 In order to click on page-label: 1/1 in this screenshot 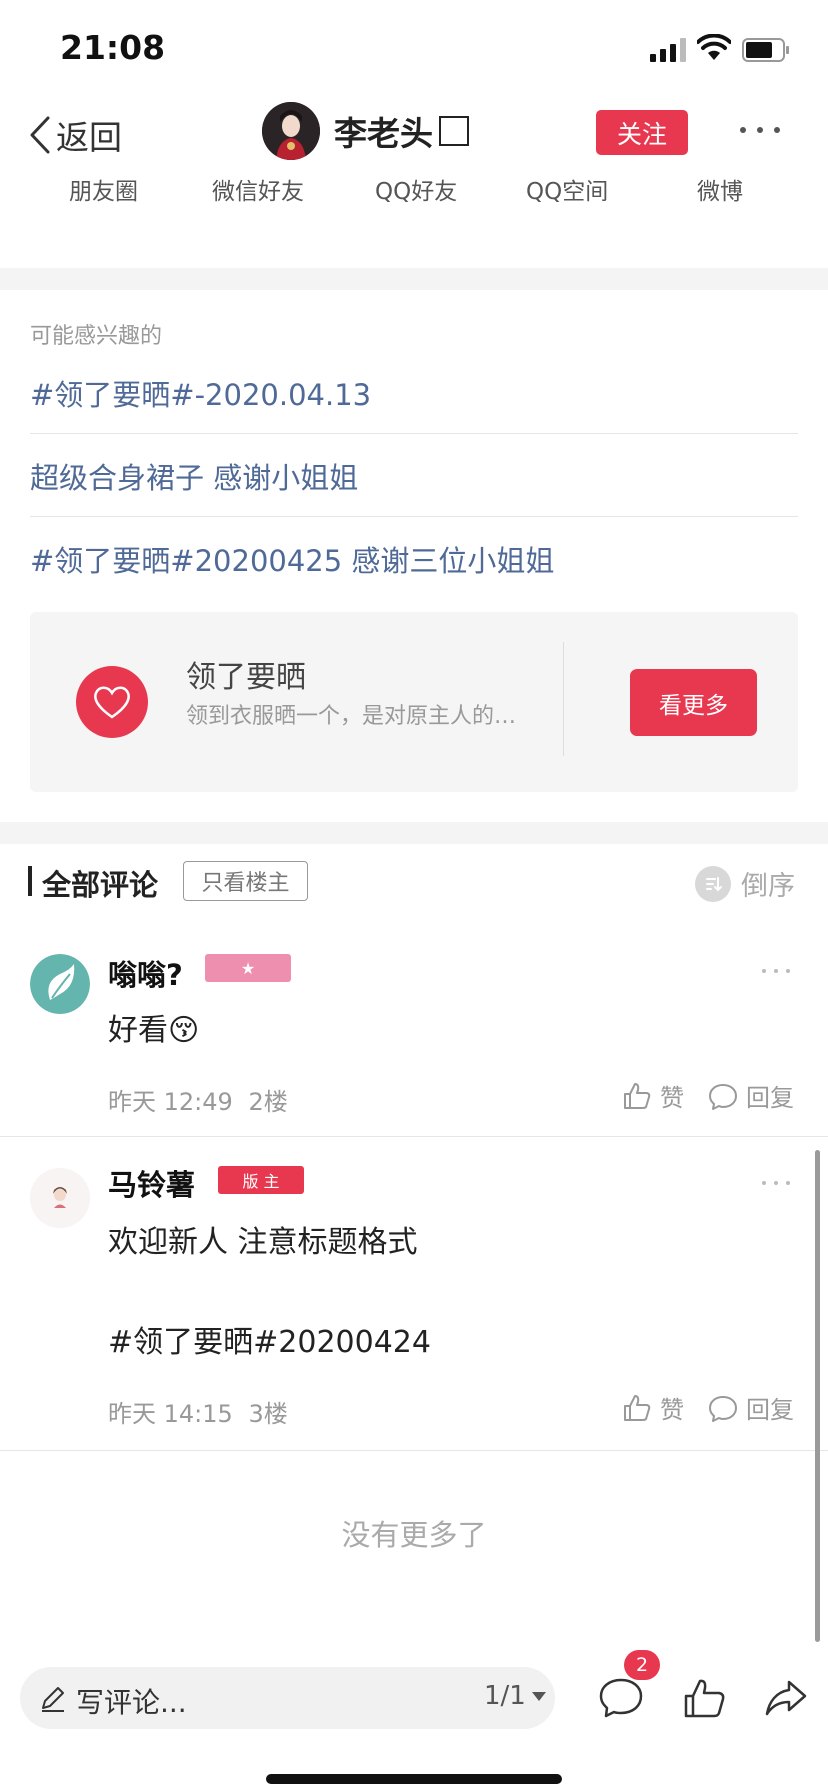, I will do `click(505, 1696)`.